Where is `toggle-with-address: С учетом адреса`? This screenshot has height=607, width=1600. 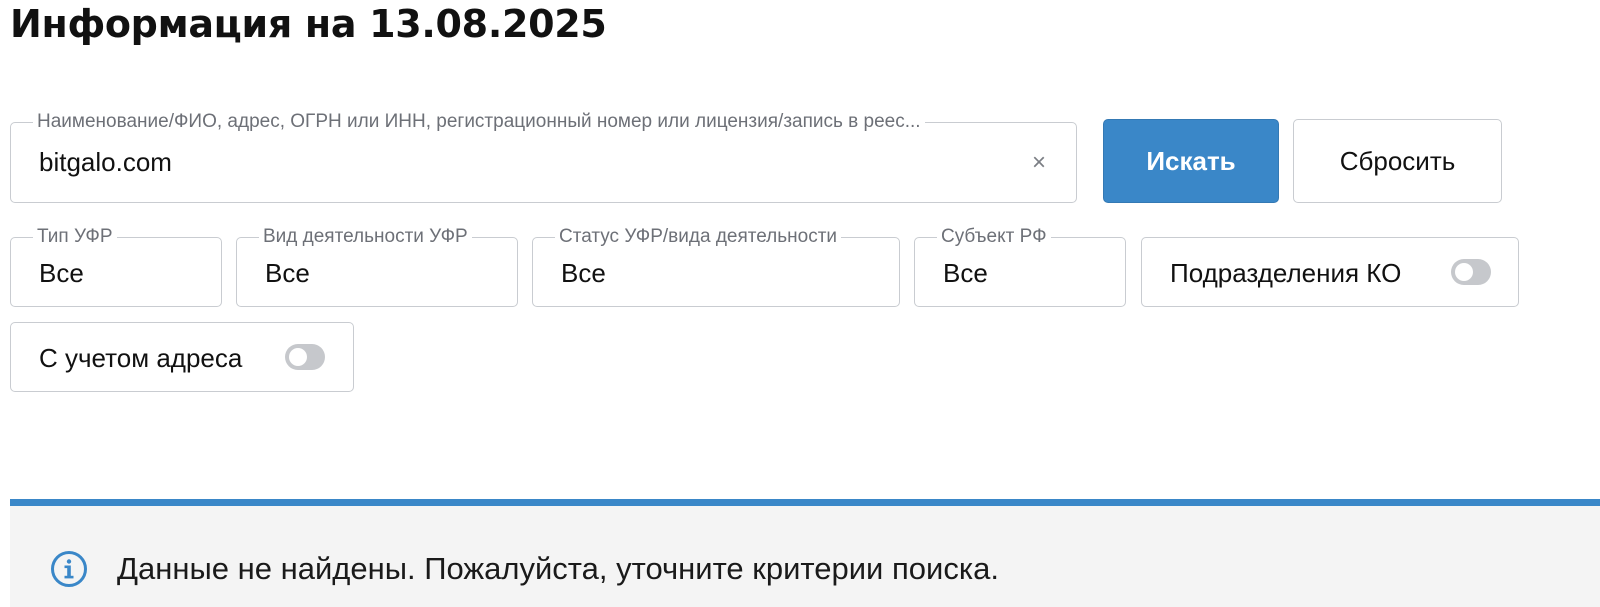
toggle-with-address: С учетом адреса is located at coordinates (182, 357).